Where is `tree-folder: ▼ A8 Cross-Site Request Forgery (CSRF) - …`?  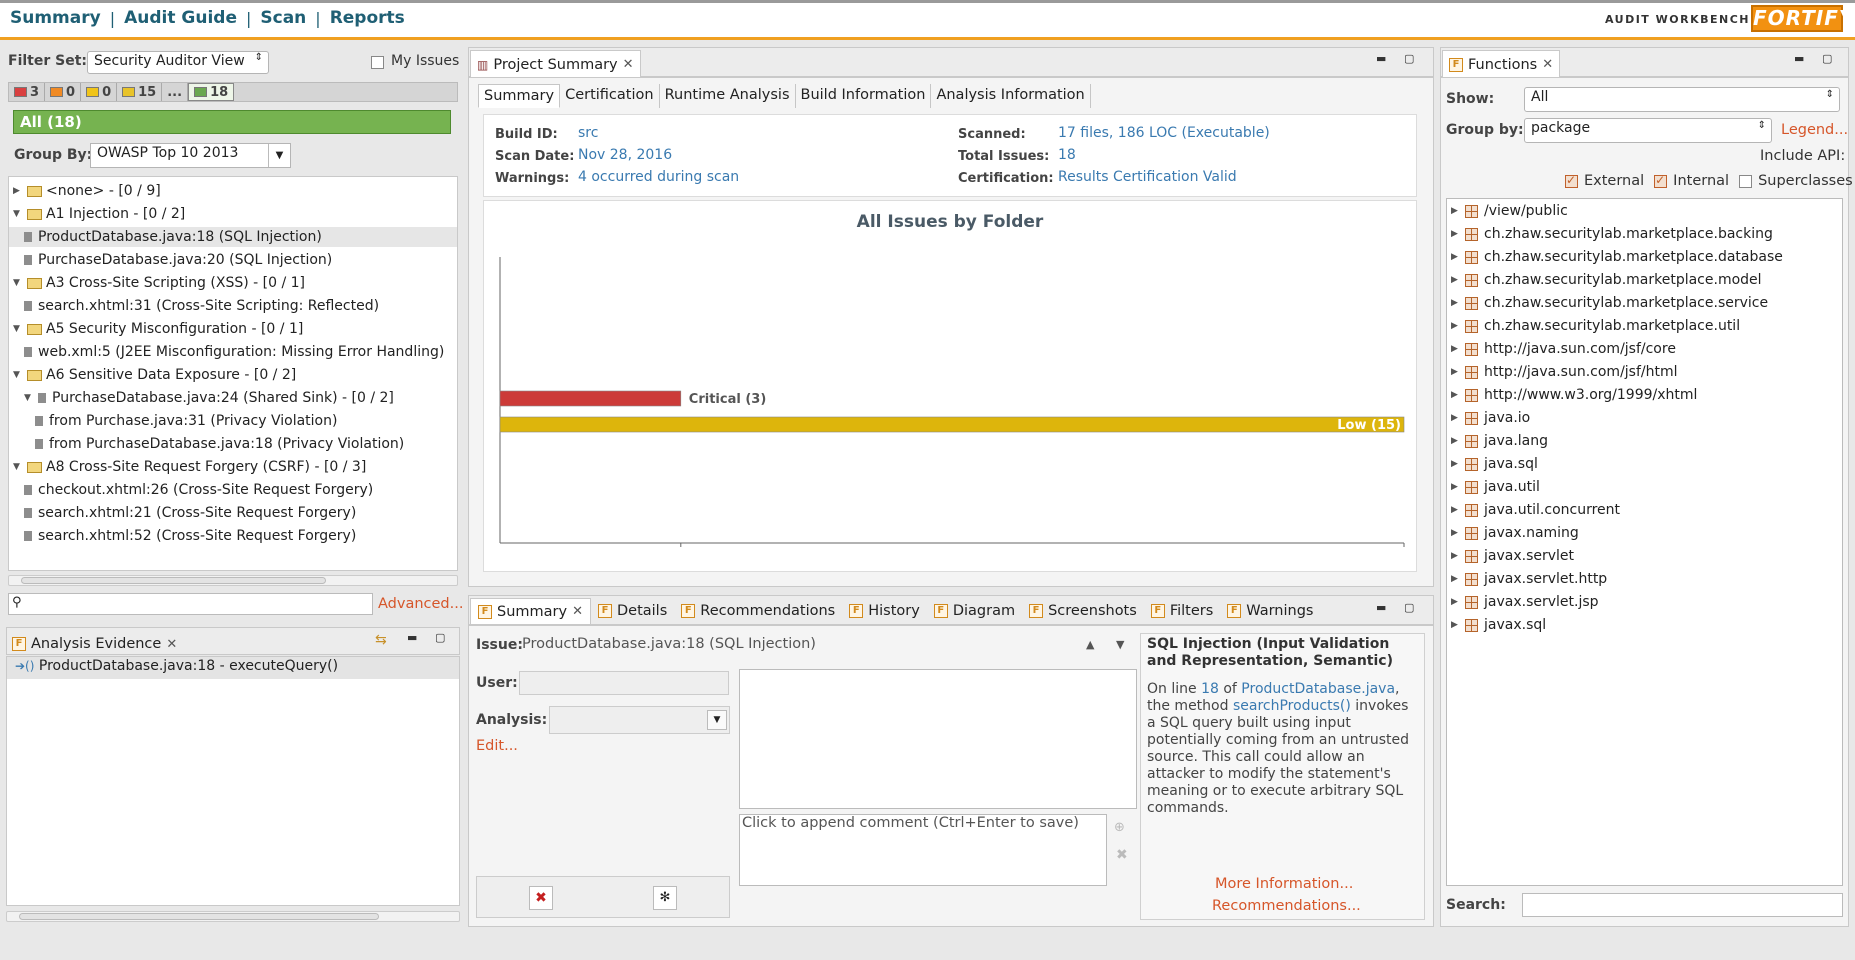
tree-folder: ▼ A8 Cross-Site Request Forgery (CSRF) - … is located at coordinates (233, 467).